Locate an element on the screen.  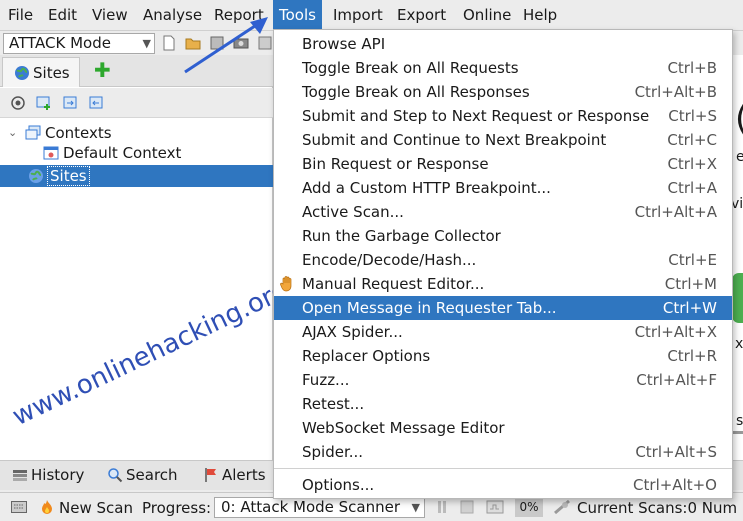
menu-item-garbage-collector: Run the Garbage Collector is located at coordinates (503, 236).